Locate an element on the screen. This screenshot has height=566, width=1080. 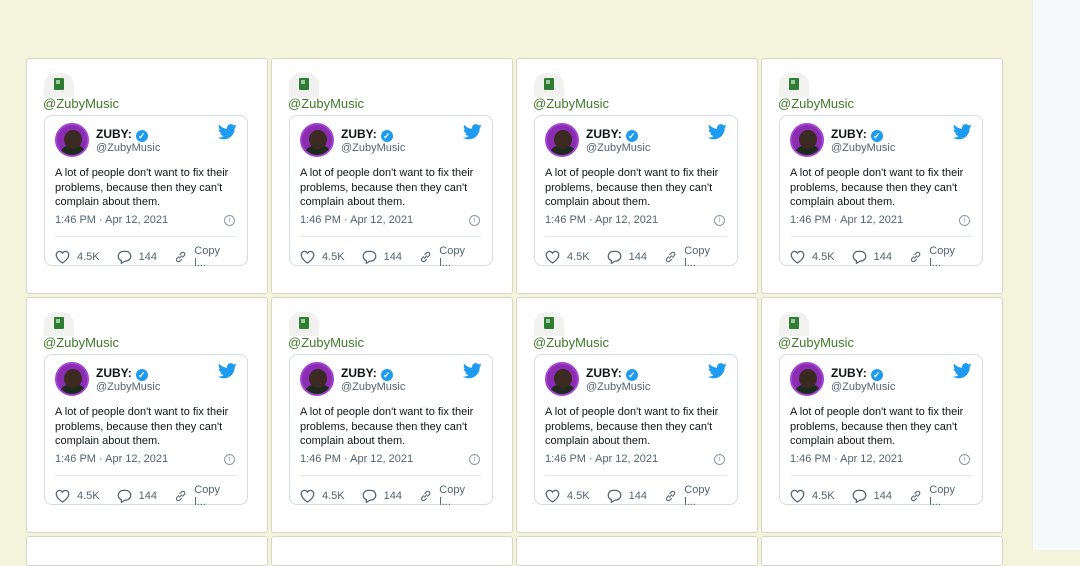
heart-icon is located at coordinates (552, 496).